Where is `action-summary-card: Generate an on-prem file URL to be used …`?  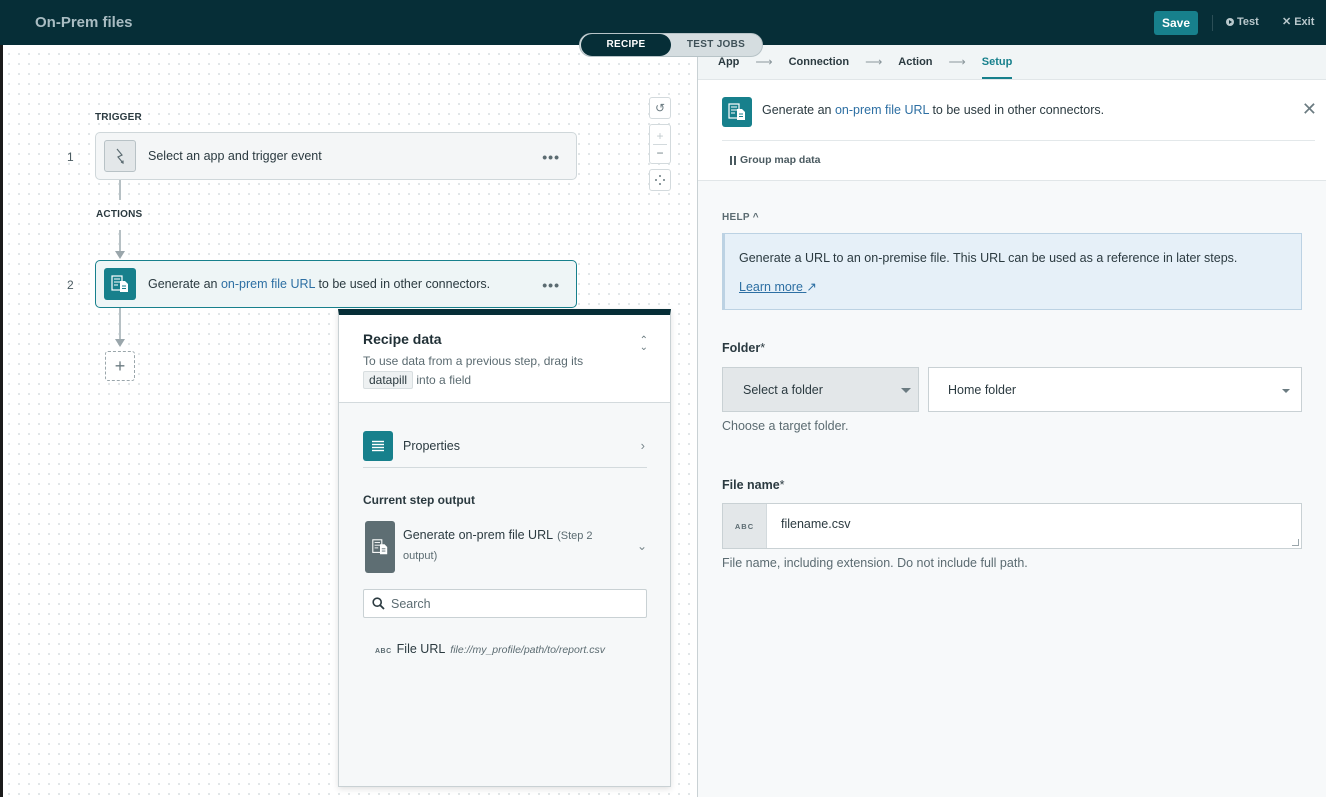 action-summary-card: Generate an on-prem file URL to be used … is located at coordinates (1012, 130).